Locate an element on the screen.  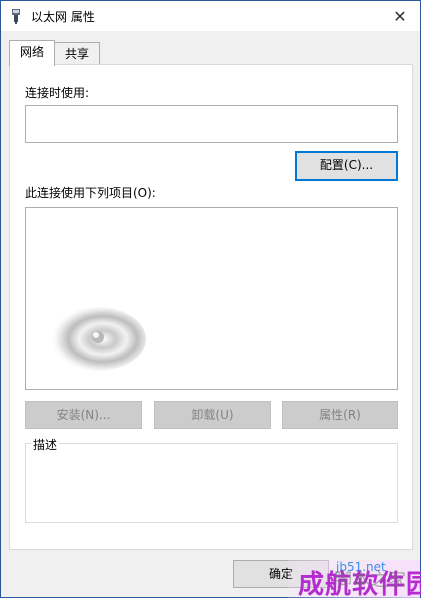
close-icon: ✕ is located at coordinates (400, 16).